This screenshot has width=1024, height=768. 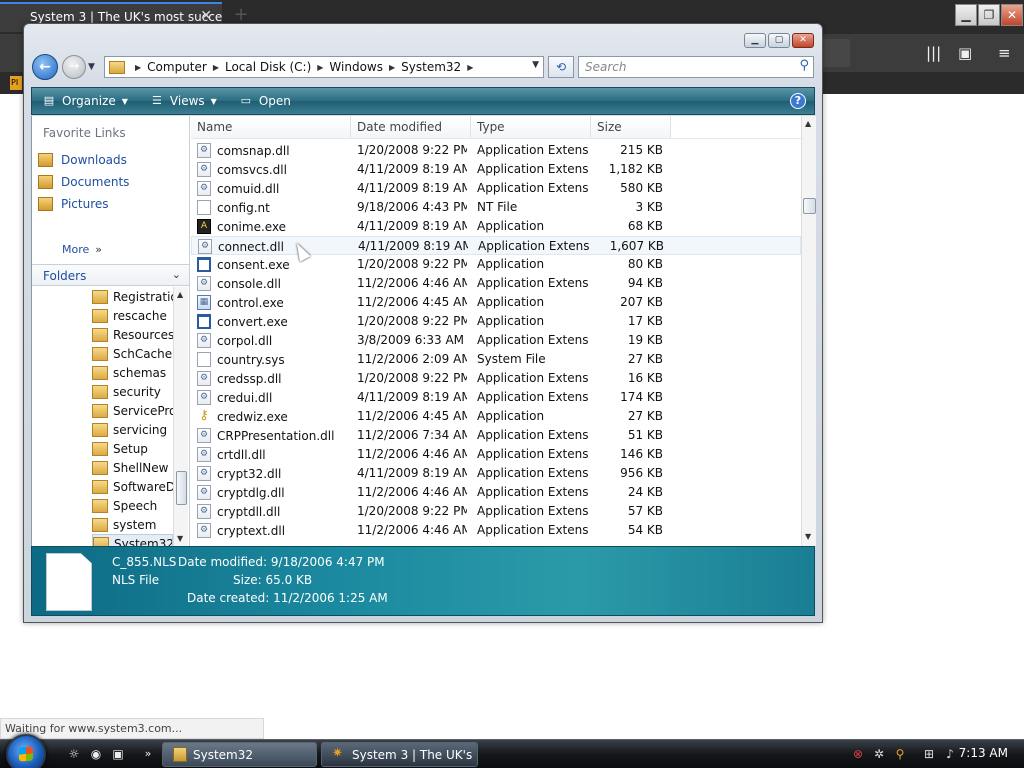 I want to click on favorite-documents: Documents, so click(x=83, y=182).